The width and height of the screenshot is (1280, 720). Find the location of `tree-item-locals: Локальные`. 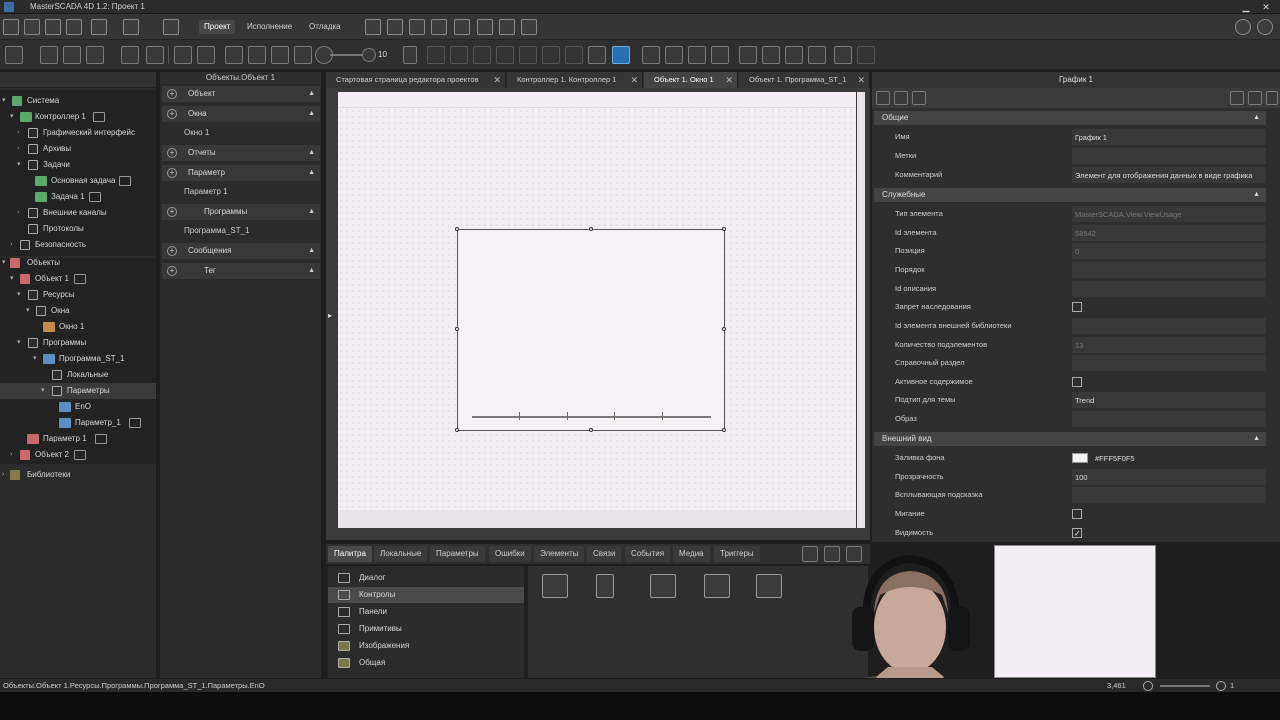

tree-item-locals: Локальные is located at coordinates (78, 375).